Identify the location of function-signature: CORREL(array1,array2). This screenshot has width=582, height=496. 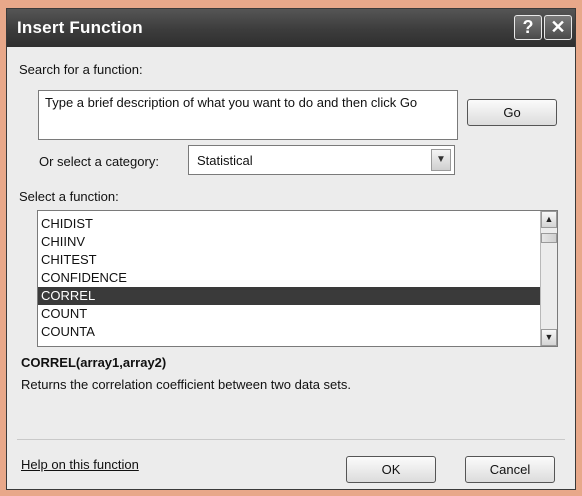
(94, 362).